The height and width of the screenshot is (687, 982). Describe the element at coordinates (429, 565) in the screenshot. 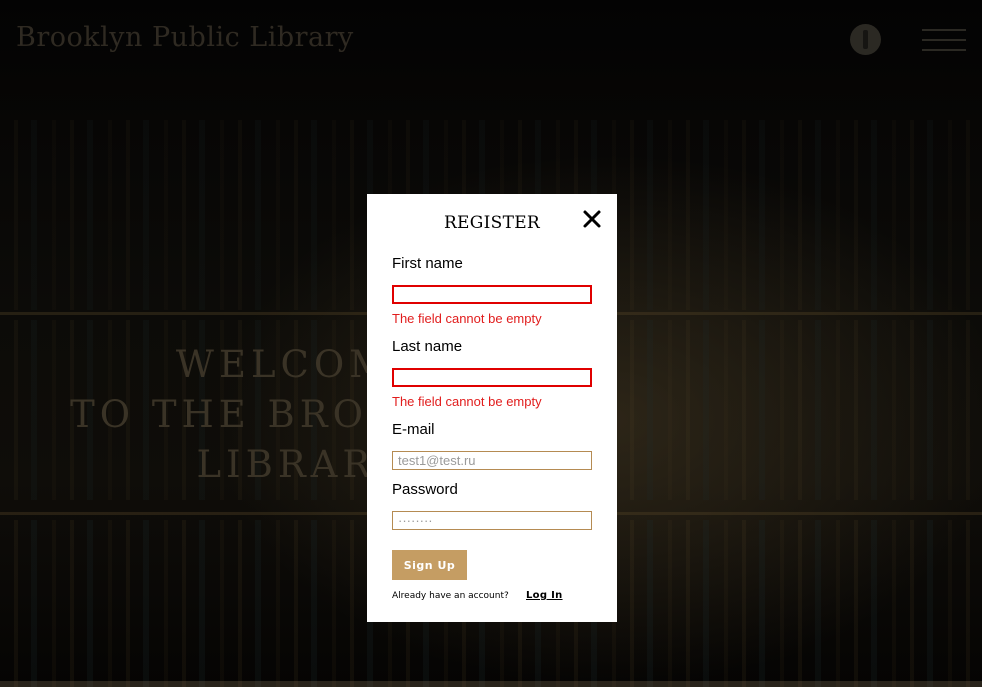

I see `sign-up-button: Sign Up` at that location.